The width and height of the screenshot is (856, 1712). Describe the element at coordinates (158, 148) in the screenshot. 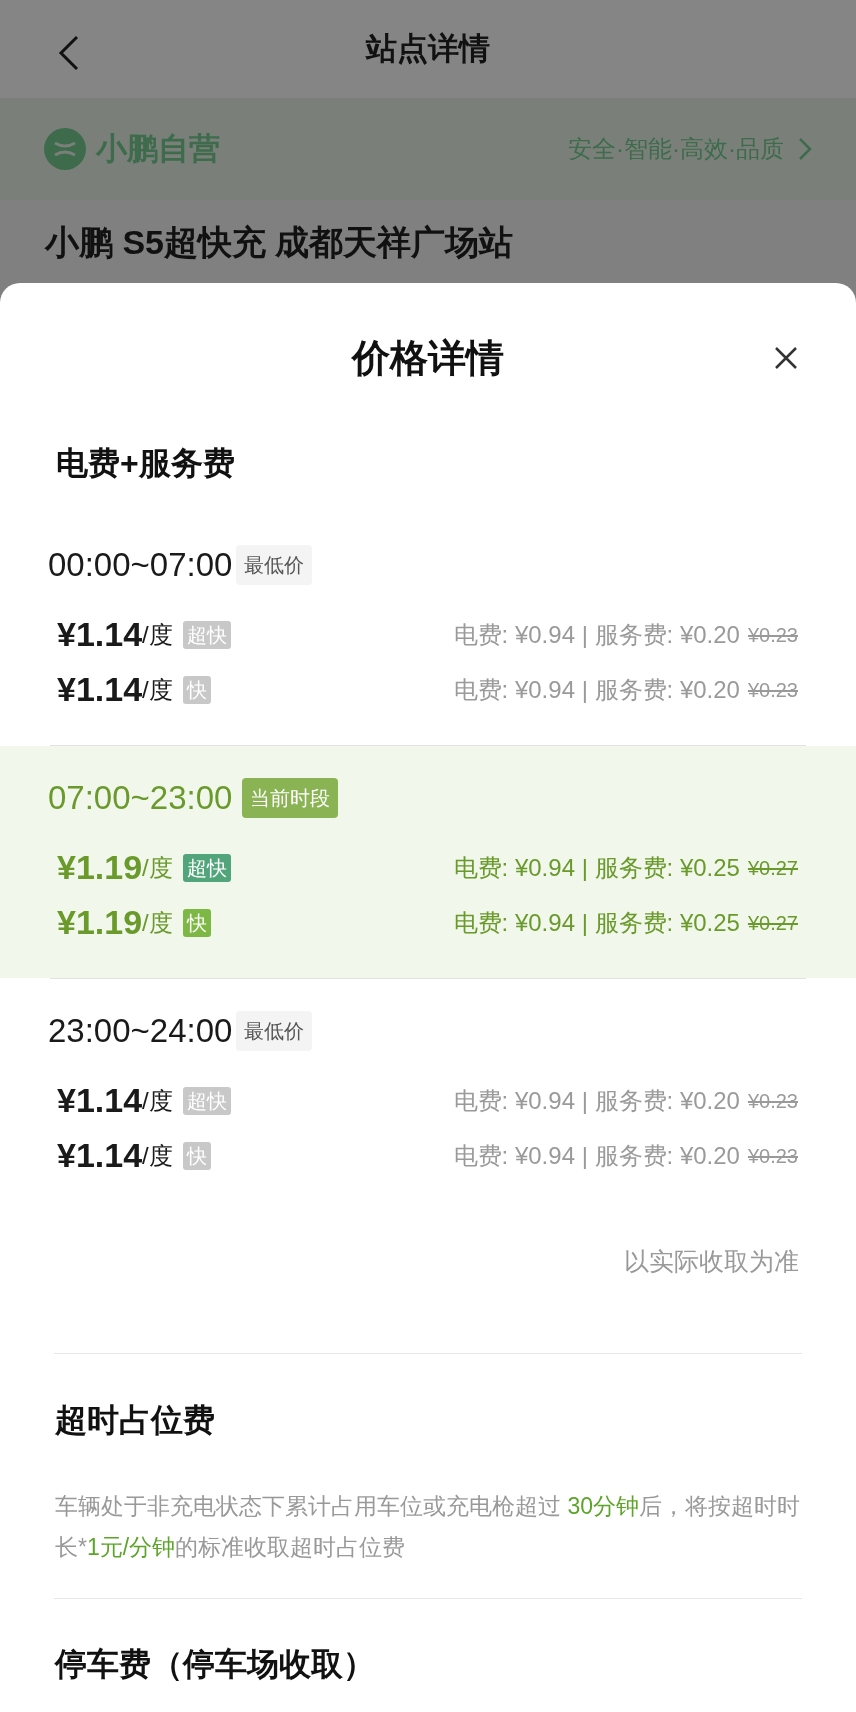

I see `brand-name: 小鹏自营` at that location.